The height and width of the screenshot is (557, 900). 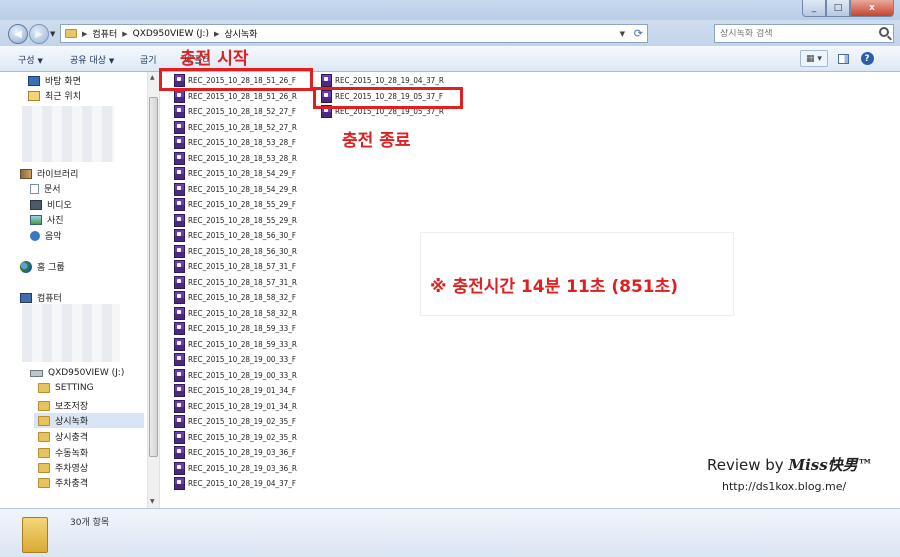 I want to click on breadcrumb-folder: 상시녹화, so click(x=240, y=33).